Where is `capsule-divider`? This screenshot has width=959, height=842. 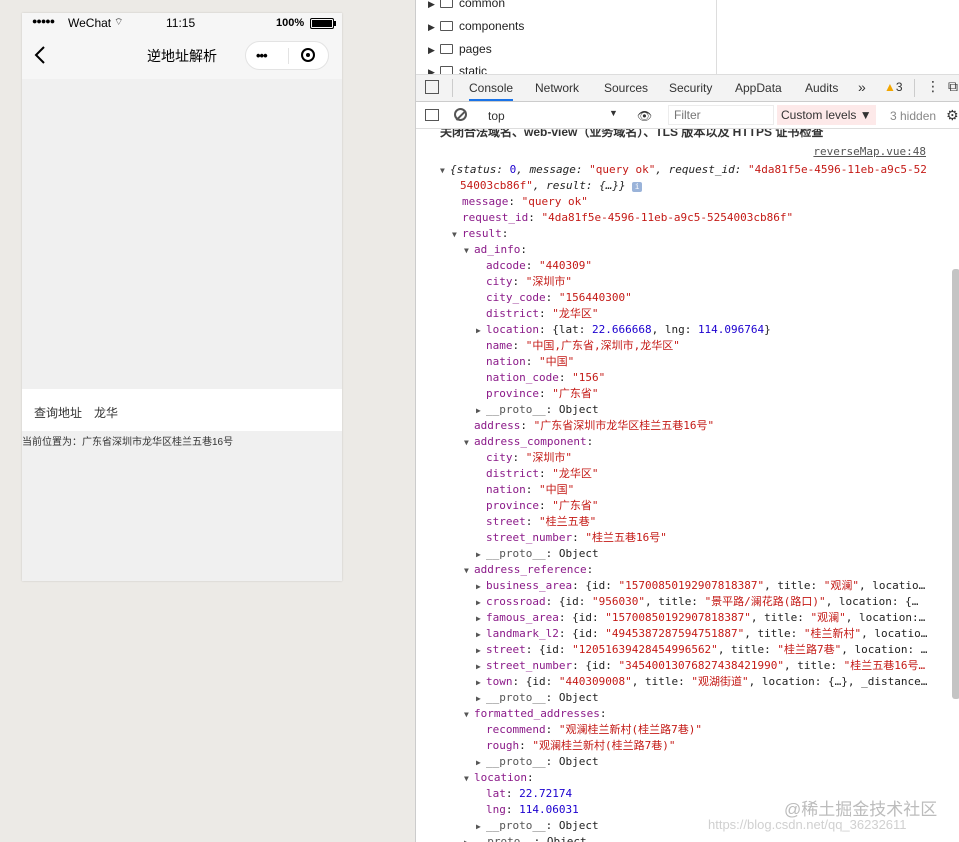 capsule-divider is located at coordinates (288, 56).